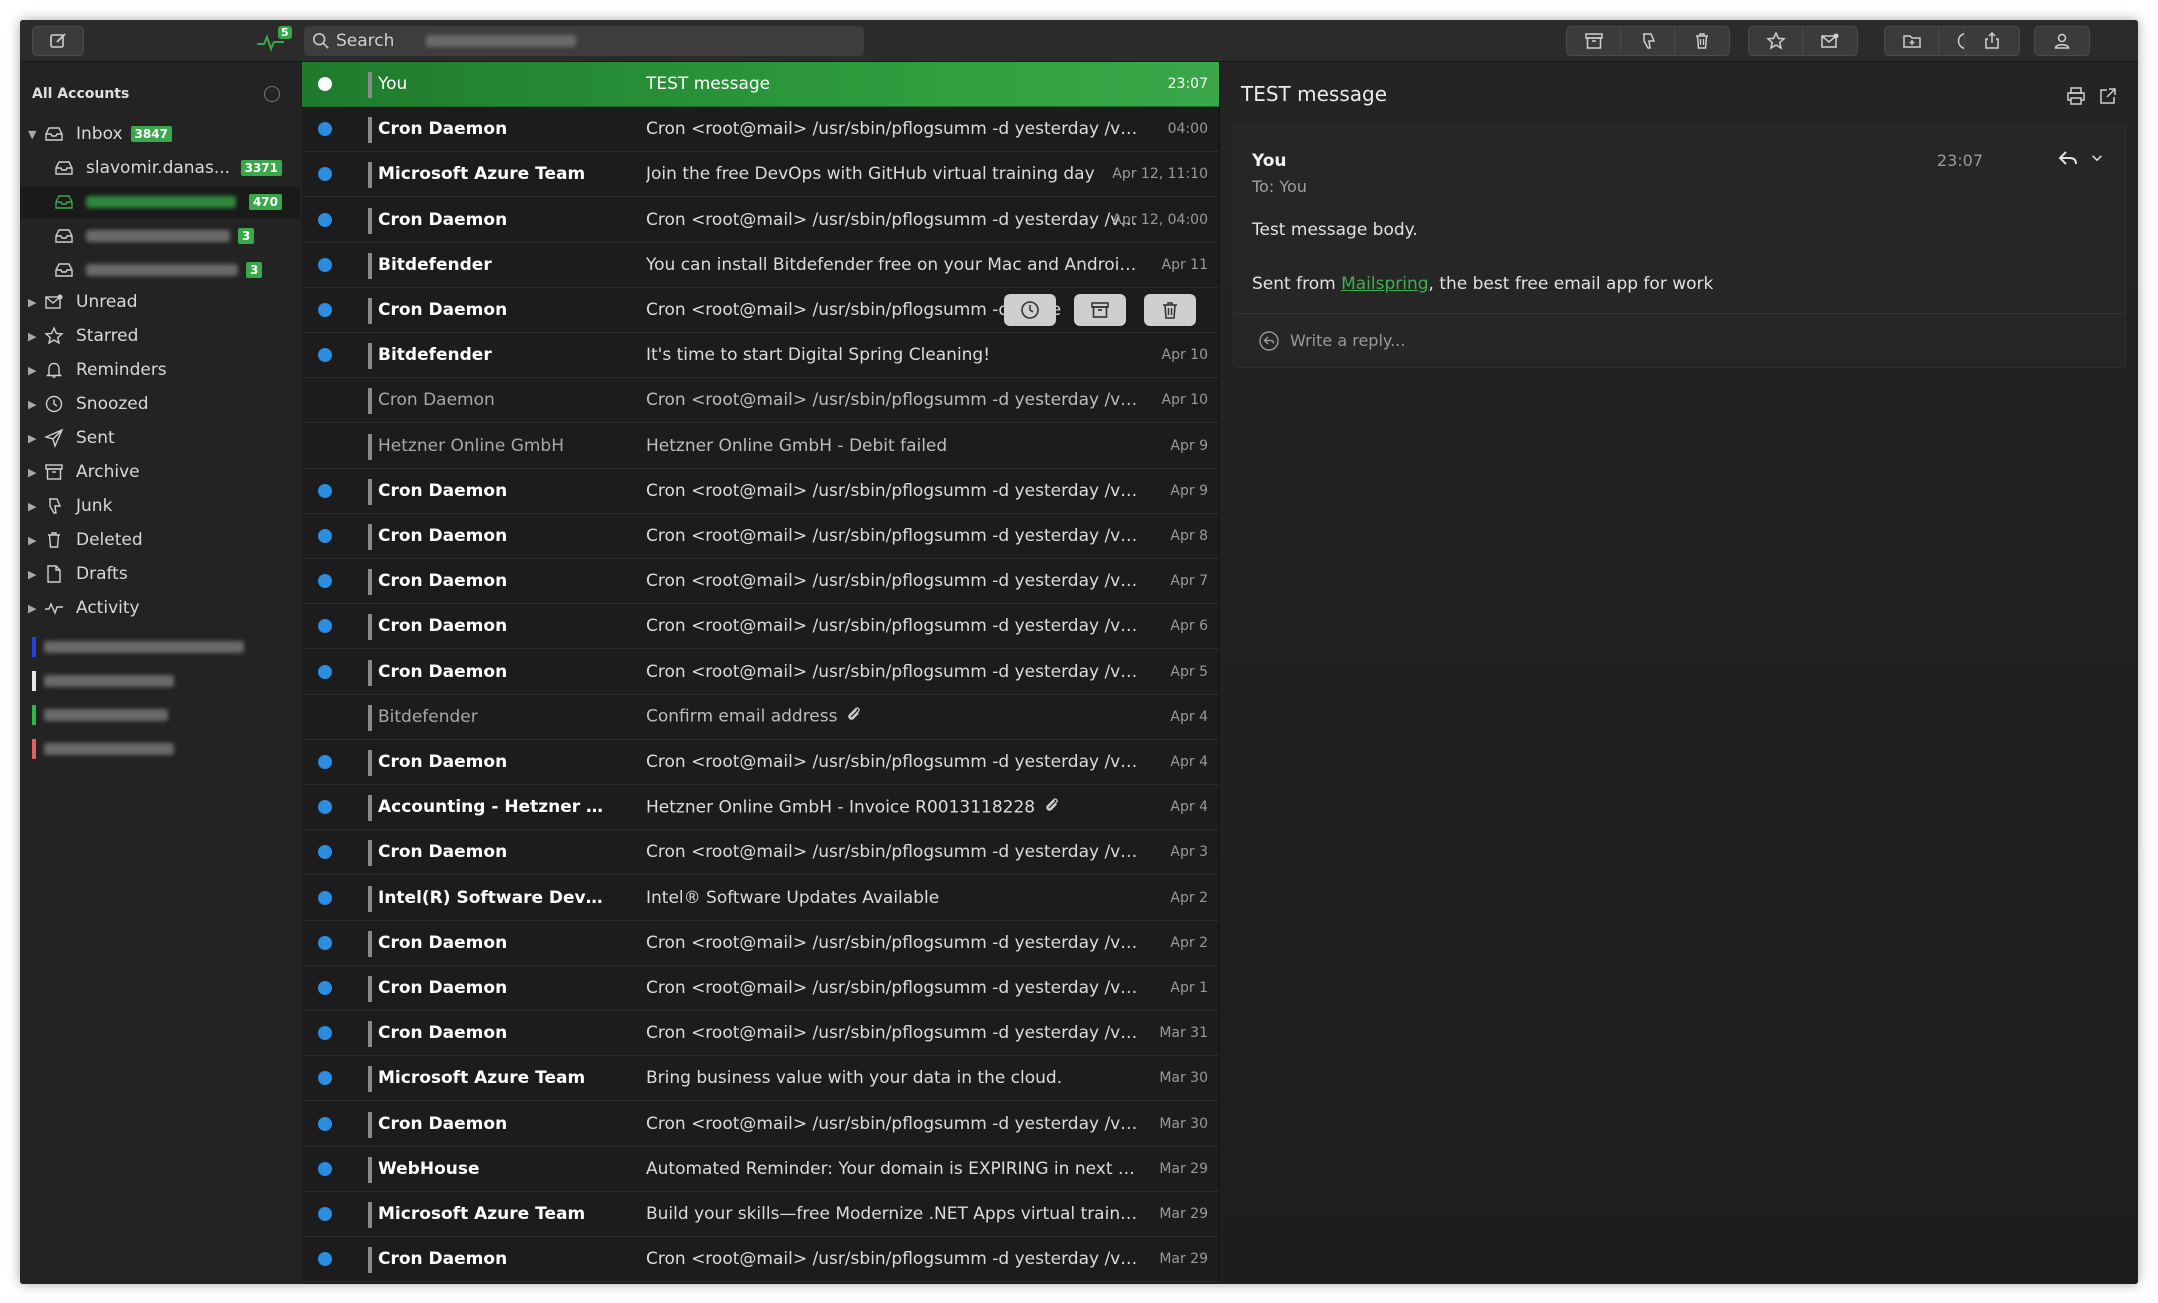 This screenshot has height=1303, width=2158. Describe the element at coordinates (2076, 96) in the screenshot. I see `print-icon` at that location.